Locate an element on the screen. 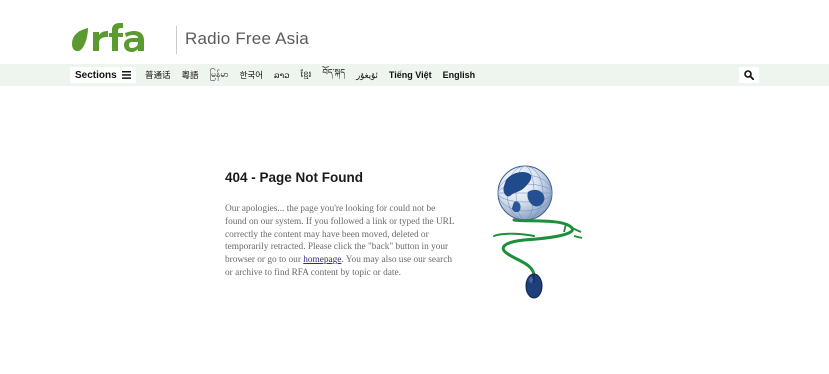  hamburger-menu-icon is located at coordinates (126, 75).